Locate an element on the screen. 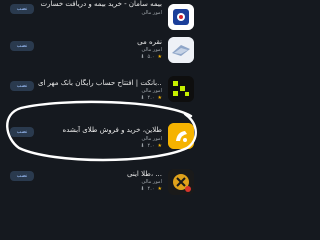 This screenshot has height=240, width=320. rating-value: ۴.۰ is located at coordinates (151, 189).